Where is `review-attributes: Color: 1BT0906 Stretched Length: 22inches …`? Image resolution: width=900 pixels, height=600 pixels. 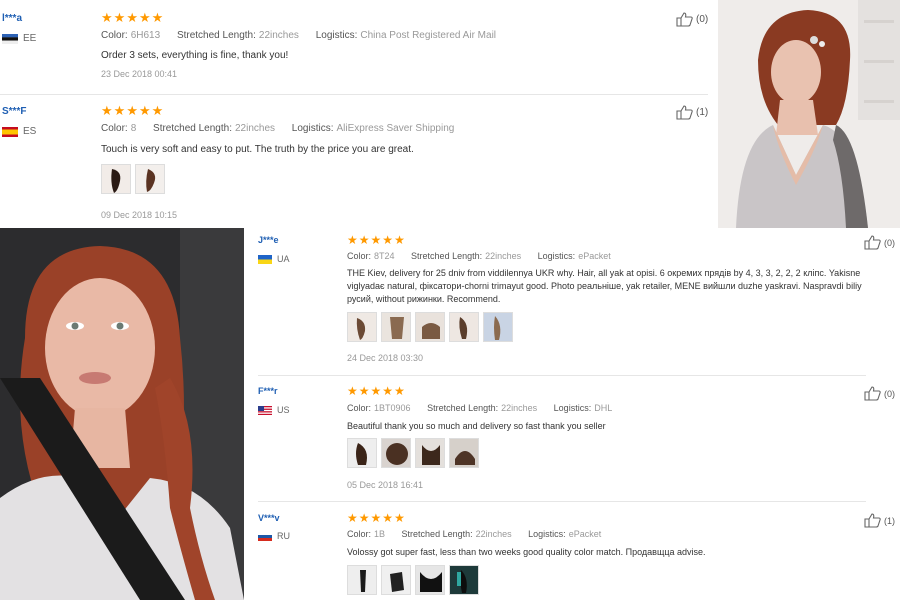
review-attributes: Color: 1BT0906 Stretched Length: 22inches … is located at coordinates (486, 408).